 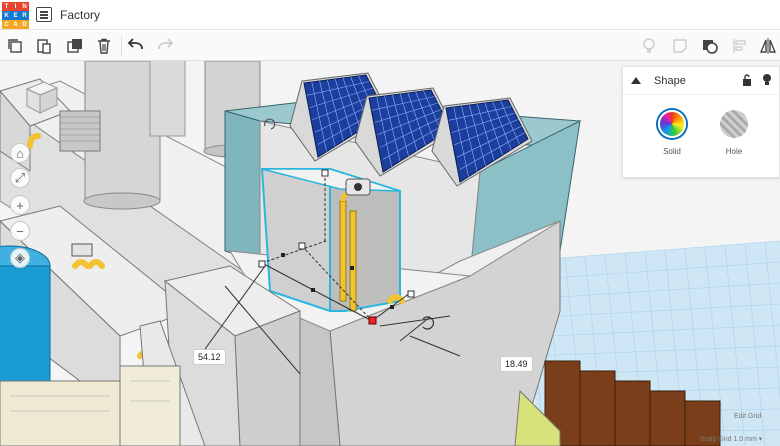 I want to click on view-cube, so click(x=42, y=98).